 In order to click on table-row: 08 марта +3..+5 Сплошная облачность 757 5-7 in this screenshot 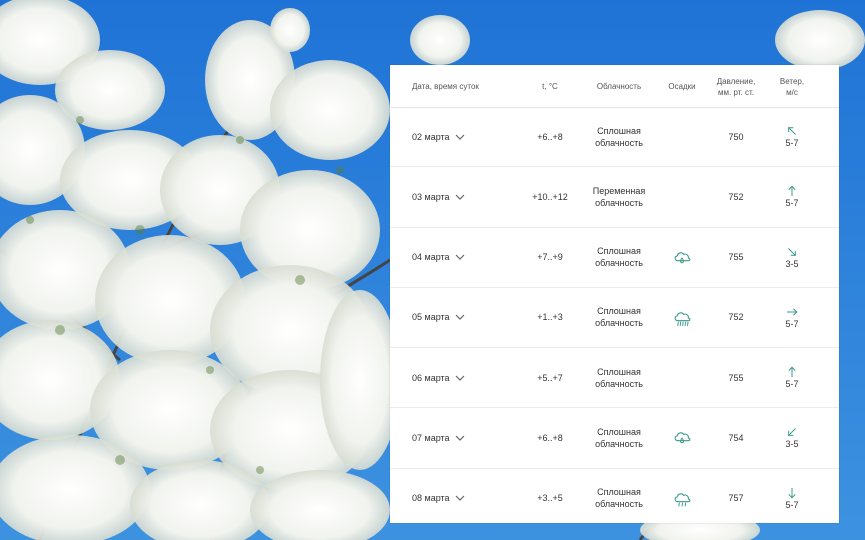, I will do `click(614, 498)`.